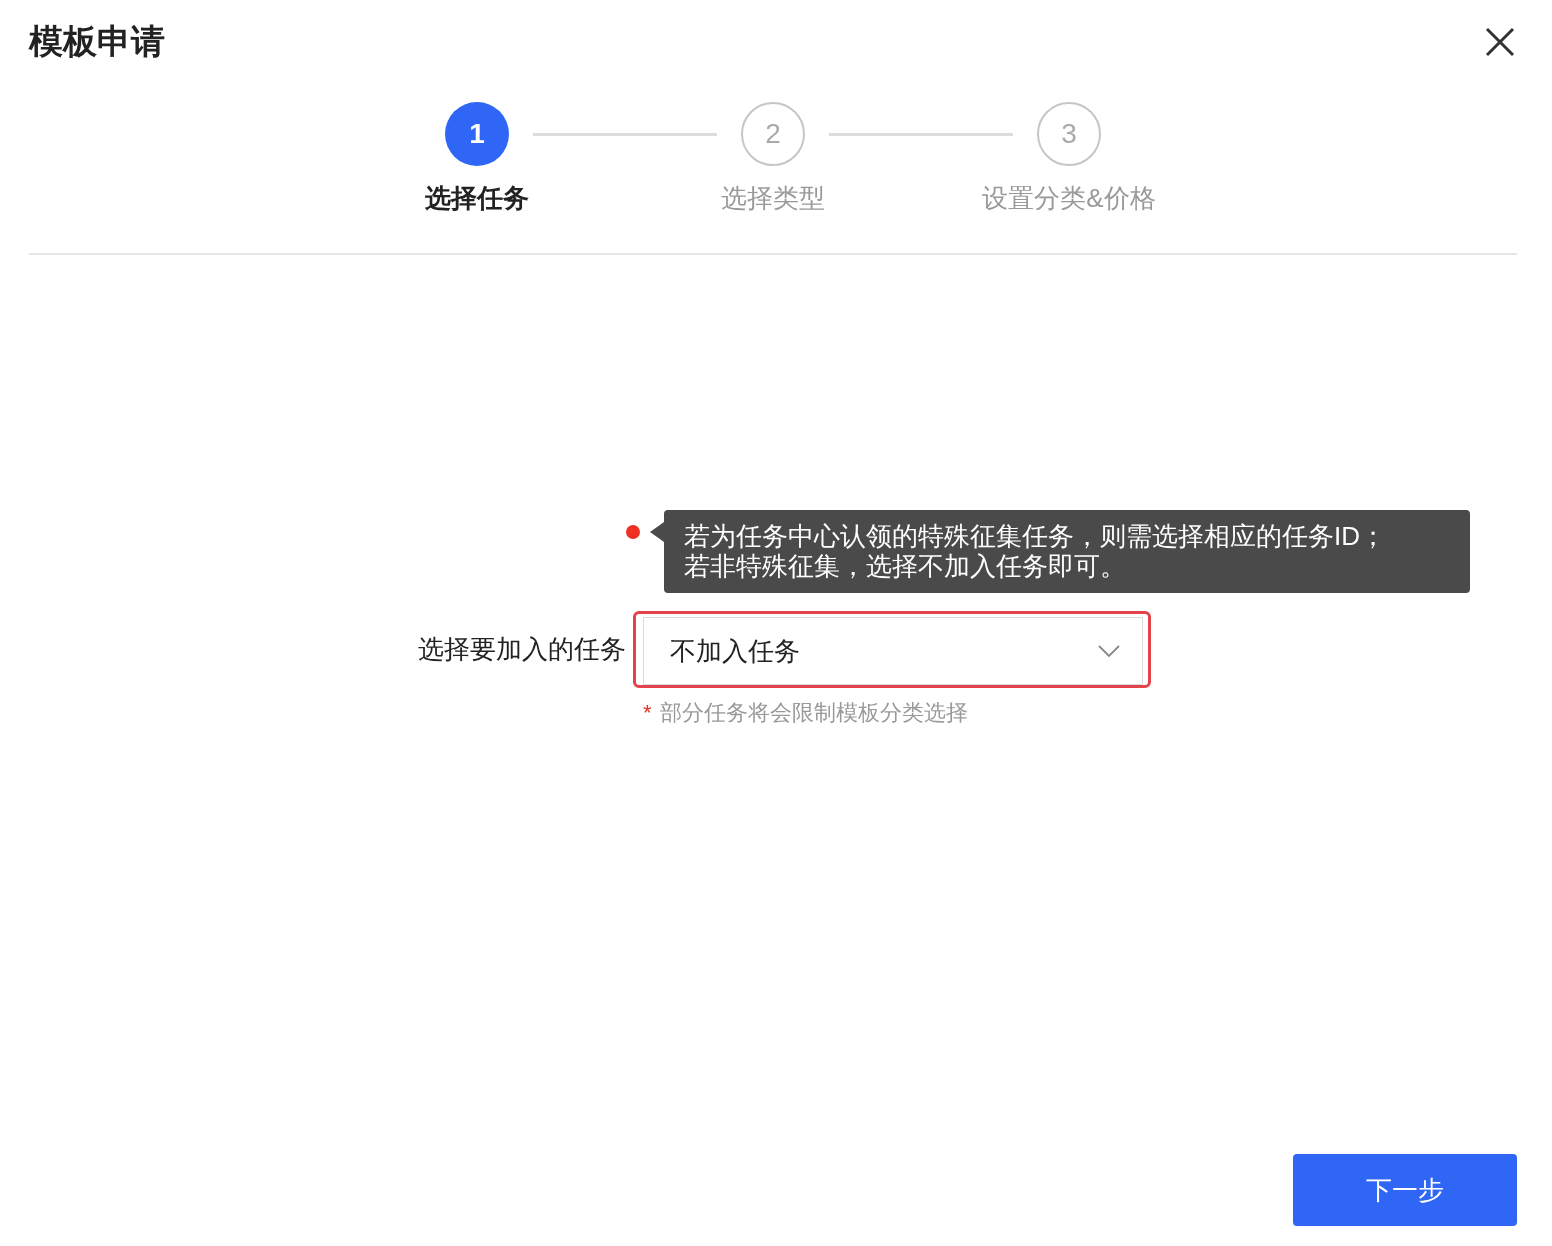  I want to click on field-label: 选择要加入的任务, so click(521, 649).